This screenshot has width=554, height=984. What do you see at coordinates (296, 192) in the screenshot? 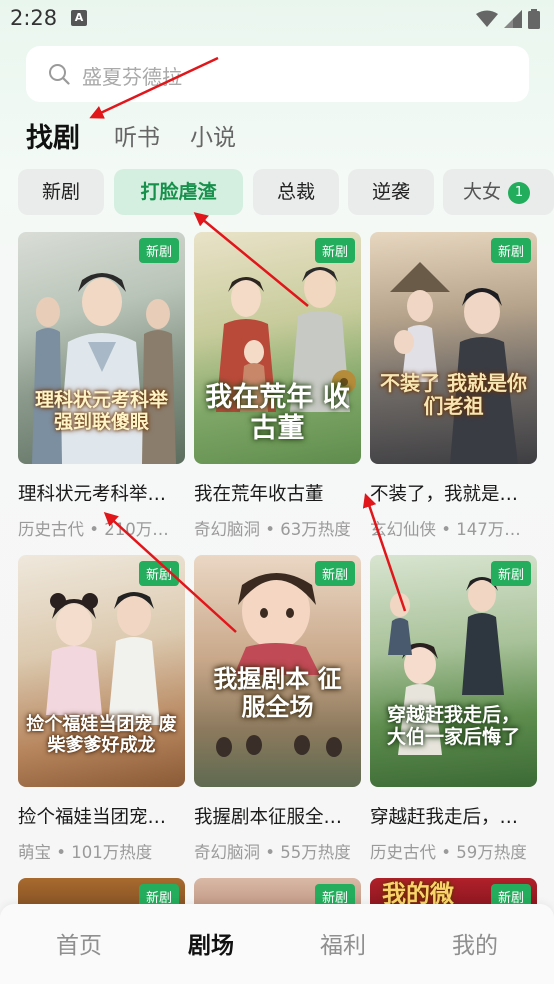
I see `chip-ceo: 总裁` at bounding box center [296, 192].